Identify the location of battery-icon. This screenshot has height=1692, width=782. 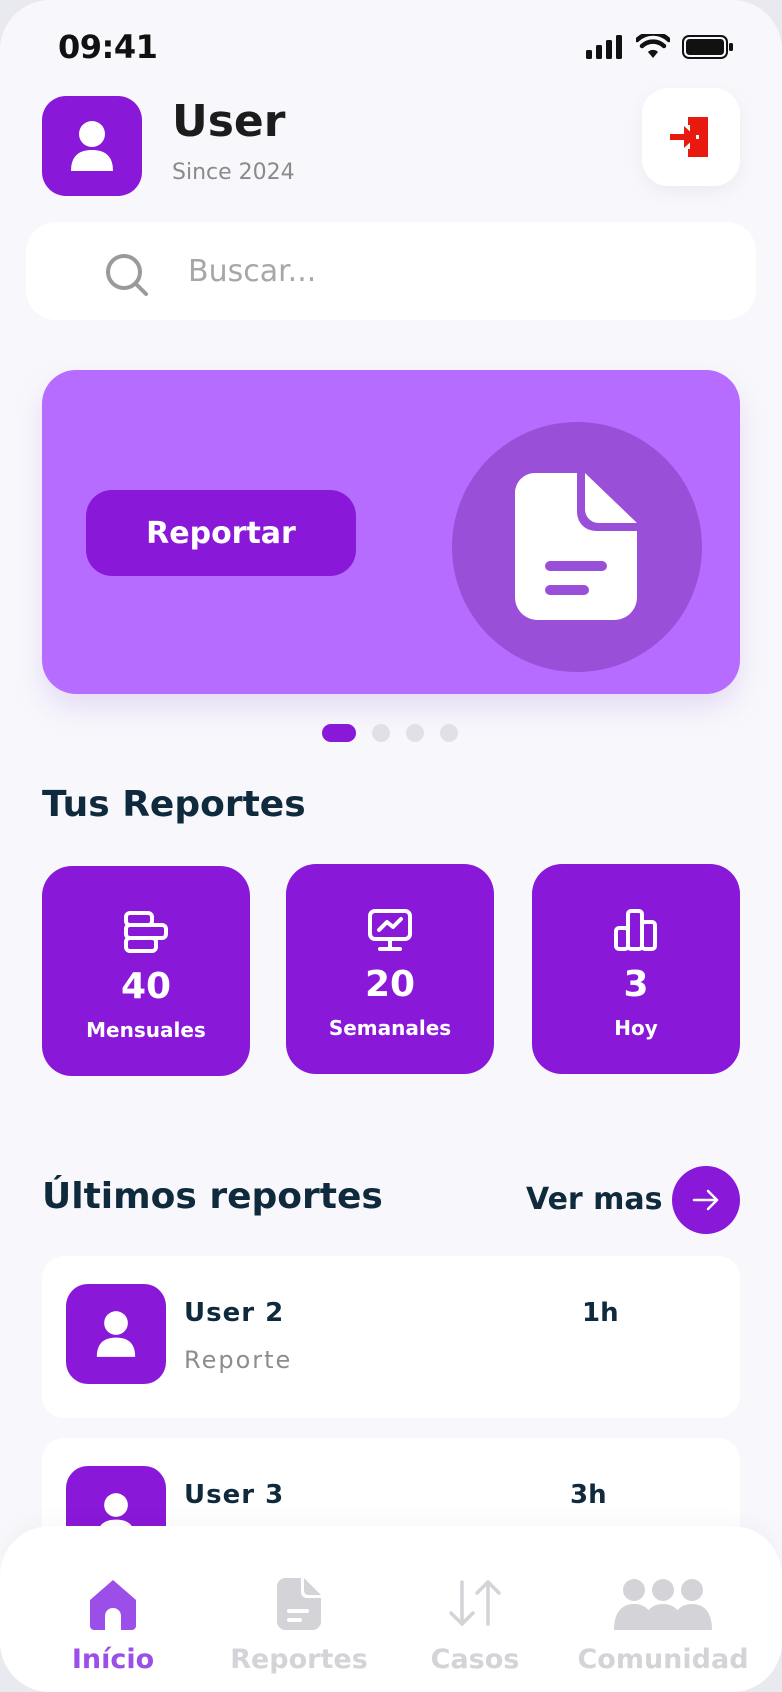
(707, 47).